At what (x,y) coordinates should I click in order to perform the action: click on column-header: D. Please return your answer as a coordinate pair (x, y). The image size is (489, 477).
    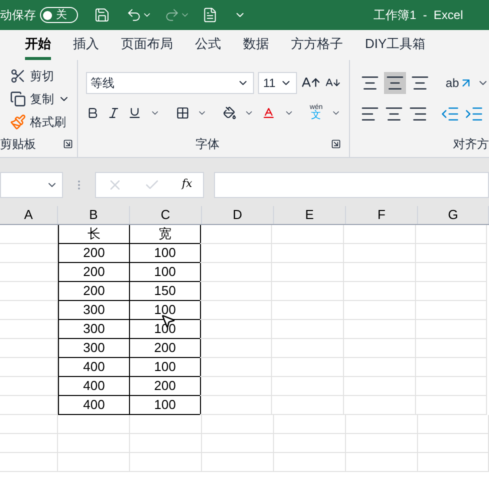
    Looking at the image, I should click on (238, 215).